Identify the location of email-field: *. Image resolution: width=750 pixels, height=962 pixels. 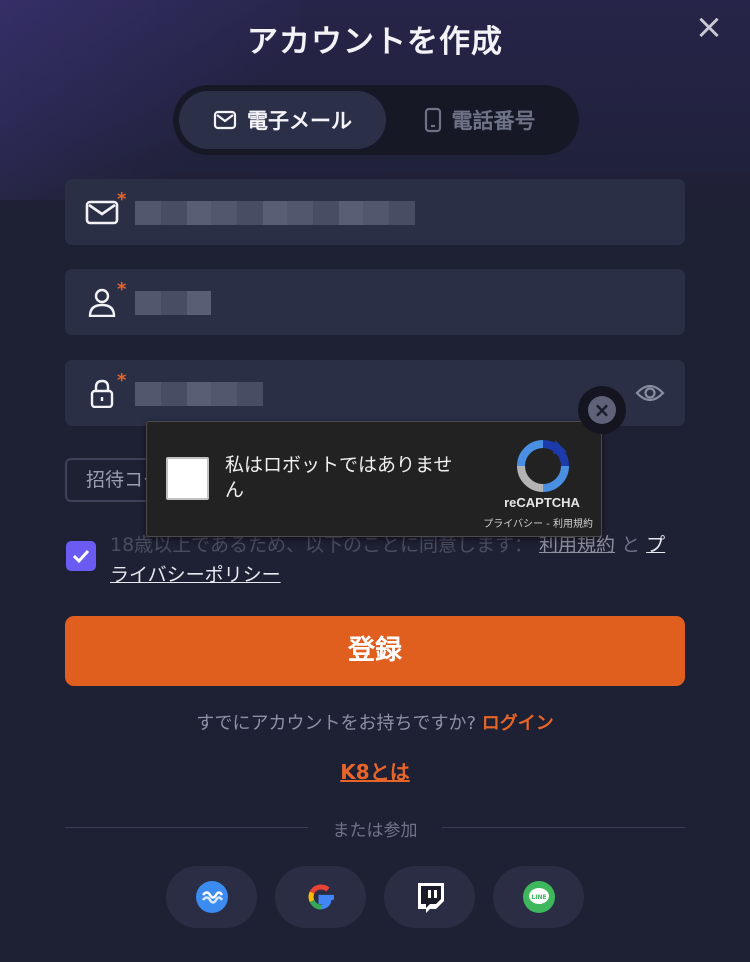
(375, 212).